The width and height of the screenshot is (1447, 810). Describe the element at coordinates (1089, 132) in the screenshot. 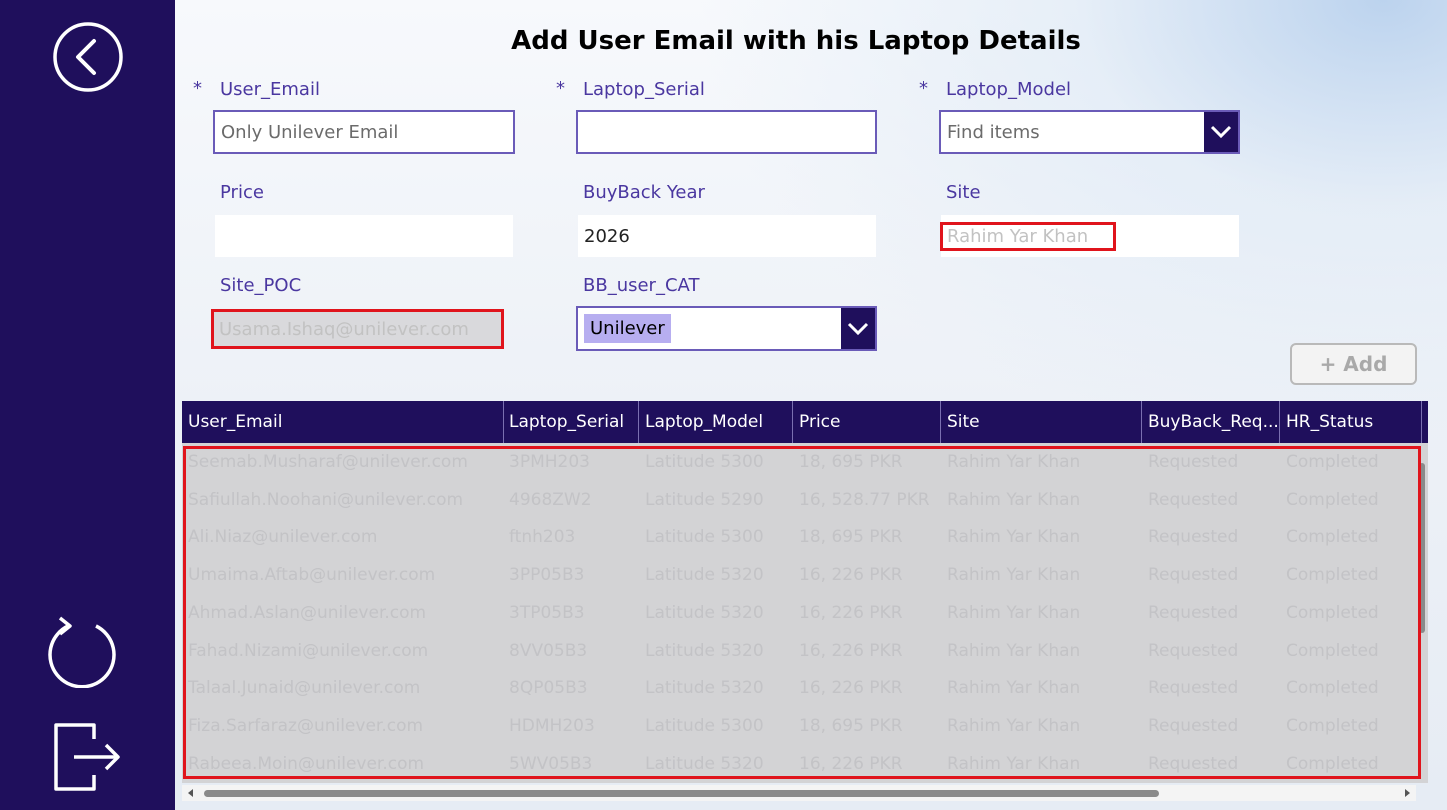

I see `laptop-model-combobox: Find items` at that location.